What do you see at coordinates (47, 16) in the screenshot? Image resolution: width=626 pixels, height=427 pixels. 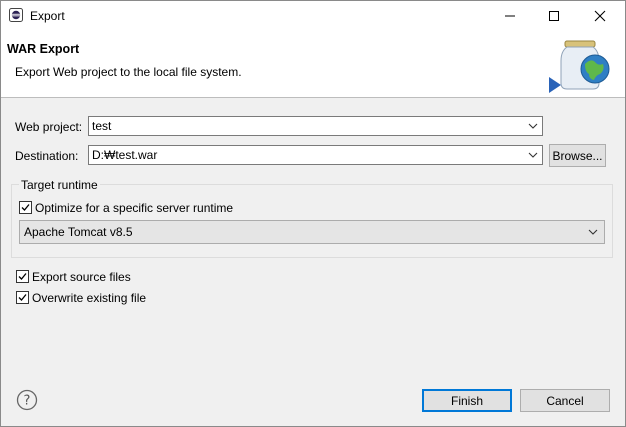 I see `window-title: Export` at bounding box center [47, 16].